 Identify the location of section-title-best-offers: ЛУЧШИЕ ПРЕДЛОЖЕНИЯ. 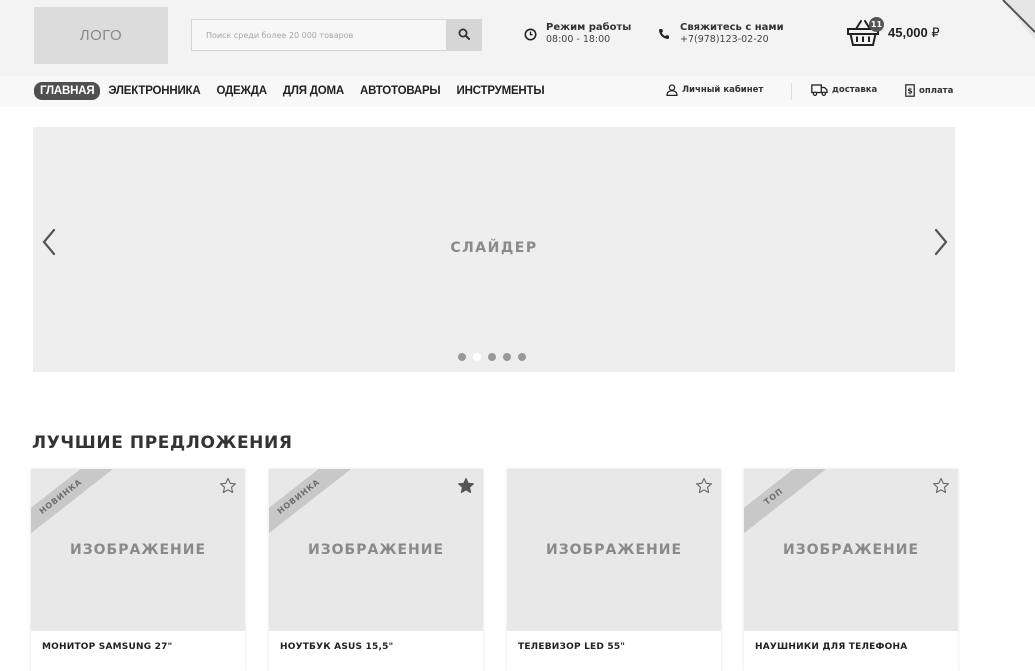
(162, 443).